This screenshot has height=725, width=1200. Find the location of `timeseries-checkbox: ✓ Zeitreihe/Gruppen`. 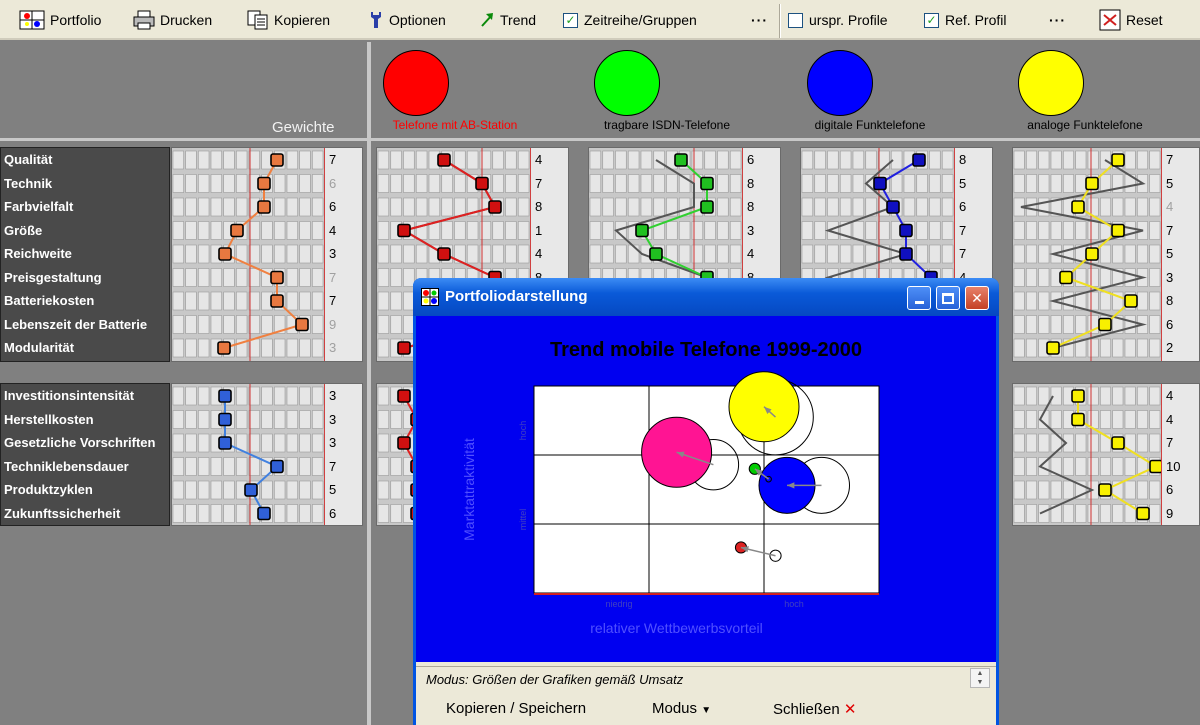

timeseries-checkbox: ✓ Zeitreihe/Gruppen is located at coordinates (630, 20).